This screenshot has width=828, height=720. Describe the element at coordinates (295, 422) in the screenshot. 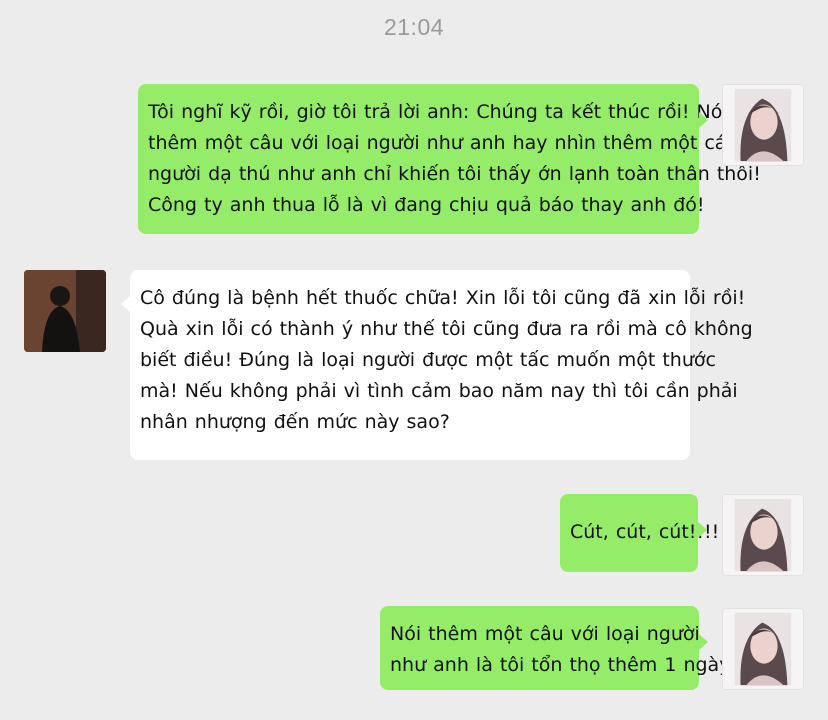

I see `message-text-line: nhân nhượng đến mức này sao?` at that location.